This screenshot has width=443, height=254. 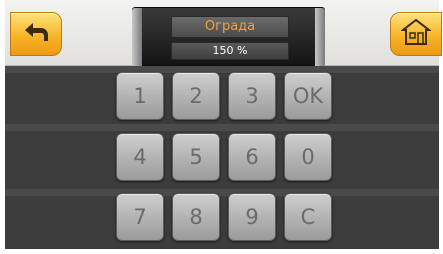 What do you see at coordinates (140, 96) in the screenshot?
I see `key-1: 1` at bounding box center [140, 96].